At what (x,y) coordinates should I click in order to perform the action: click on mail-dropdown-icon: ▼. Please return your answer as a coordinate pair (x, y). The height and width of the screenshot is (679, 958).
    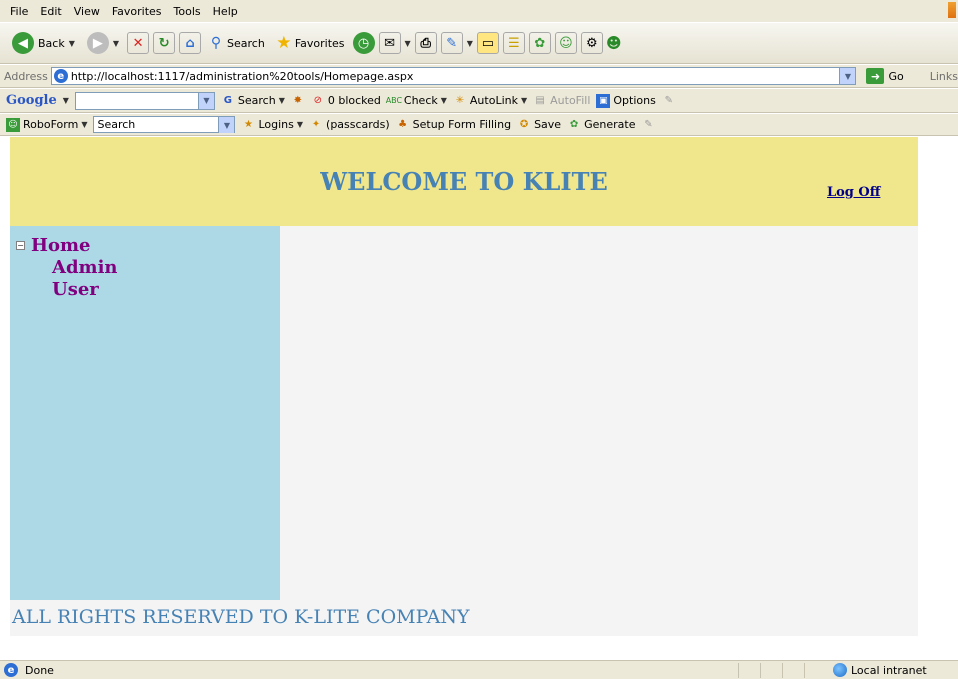
    Looking at the image, I should click on (408, 43).